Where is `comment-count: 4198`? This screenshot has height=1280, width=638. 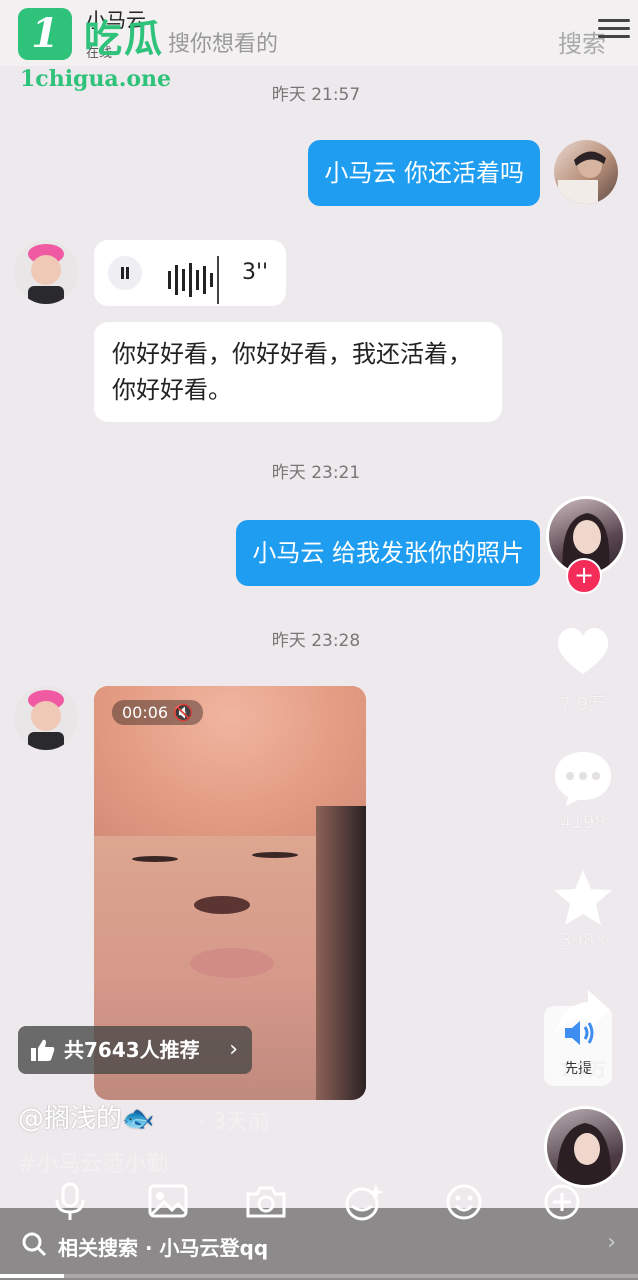
comment-count: 4198 is located at coordinates (583, 822).